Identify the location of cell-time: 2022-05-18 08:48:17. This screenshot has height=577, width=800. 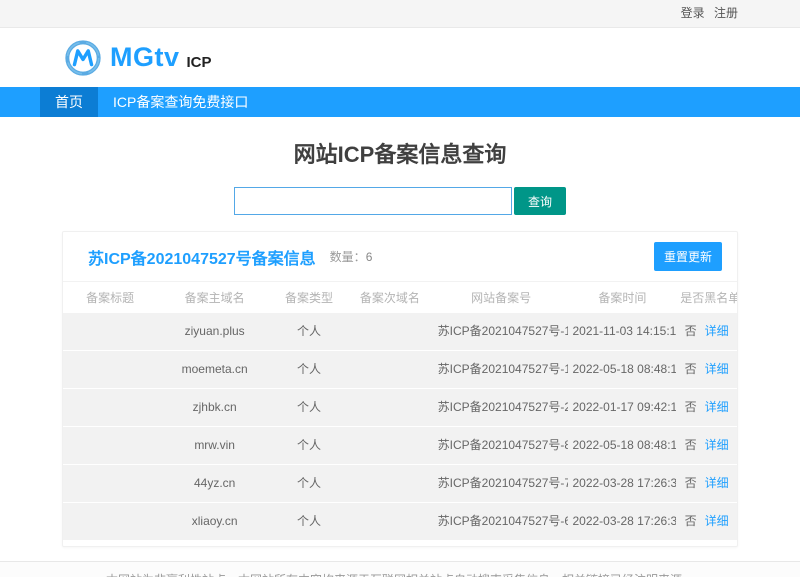
(622, 369).